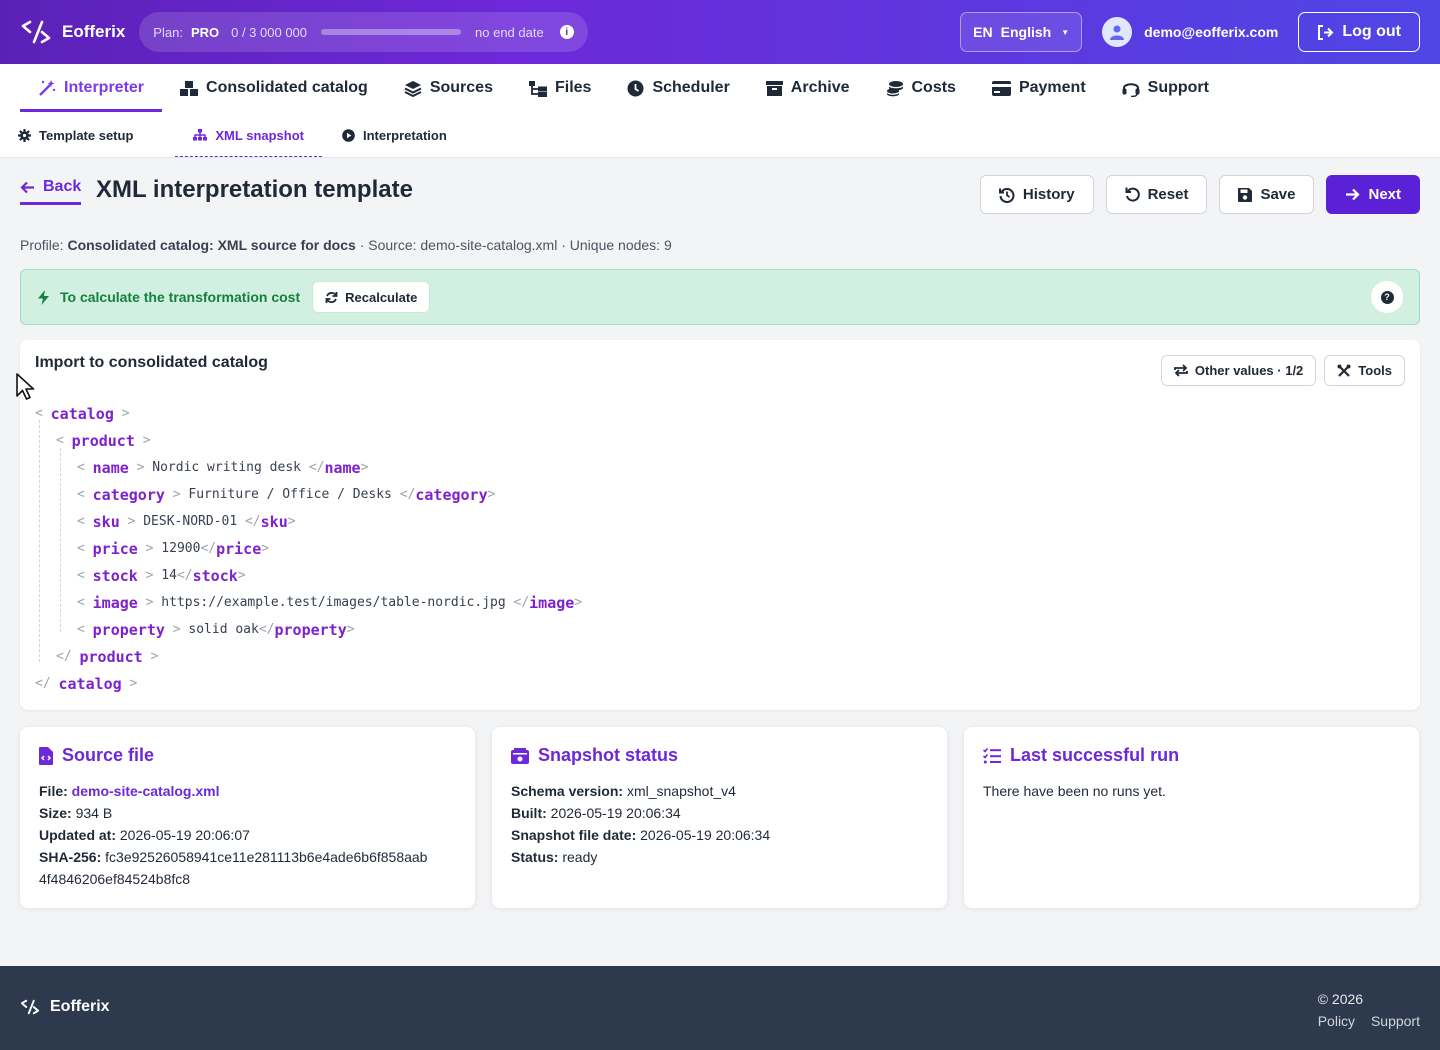  I want to click on xml-field-stock: < stock > 14 </stock >, so click(308, 575).